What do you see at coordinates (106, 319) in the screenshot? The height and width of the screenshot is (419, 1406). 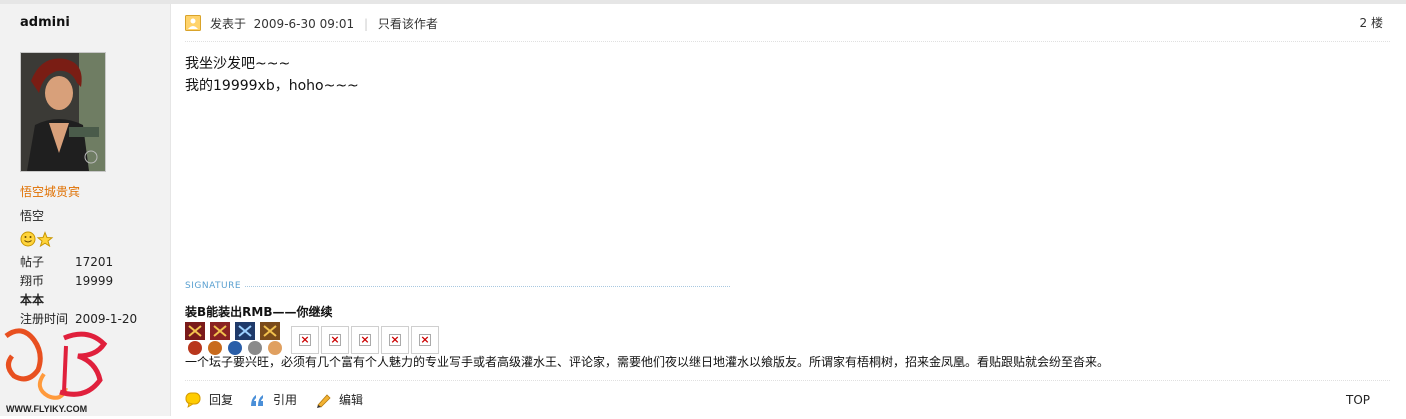 I see `stat-value: 2009-1-20` at bounding box center [106, 319].